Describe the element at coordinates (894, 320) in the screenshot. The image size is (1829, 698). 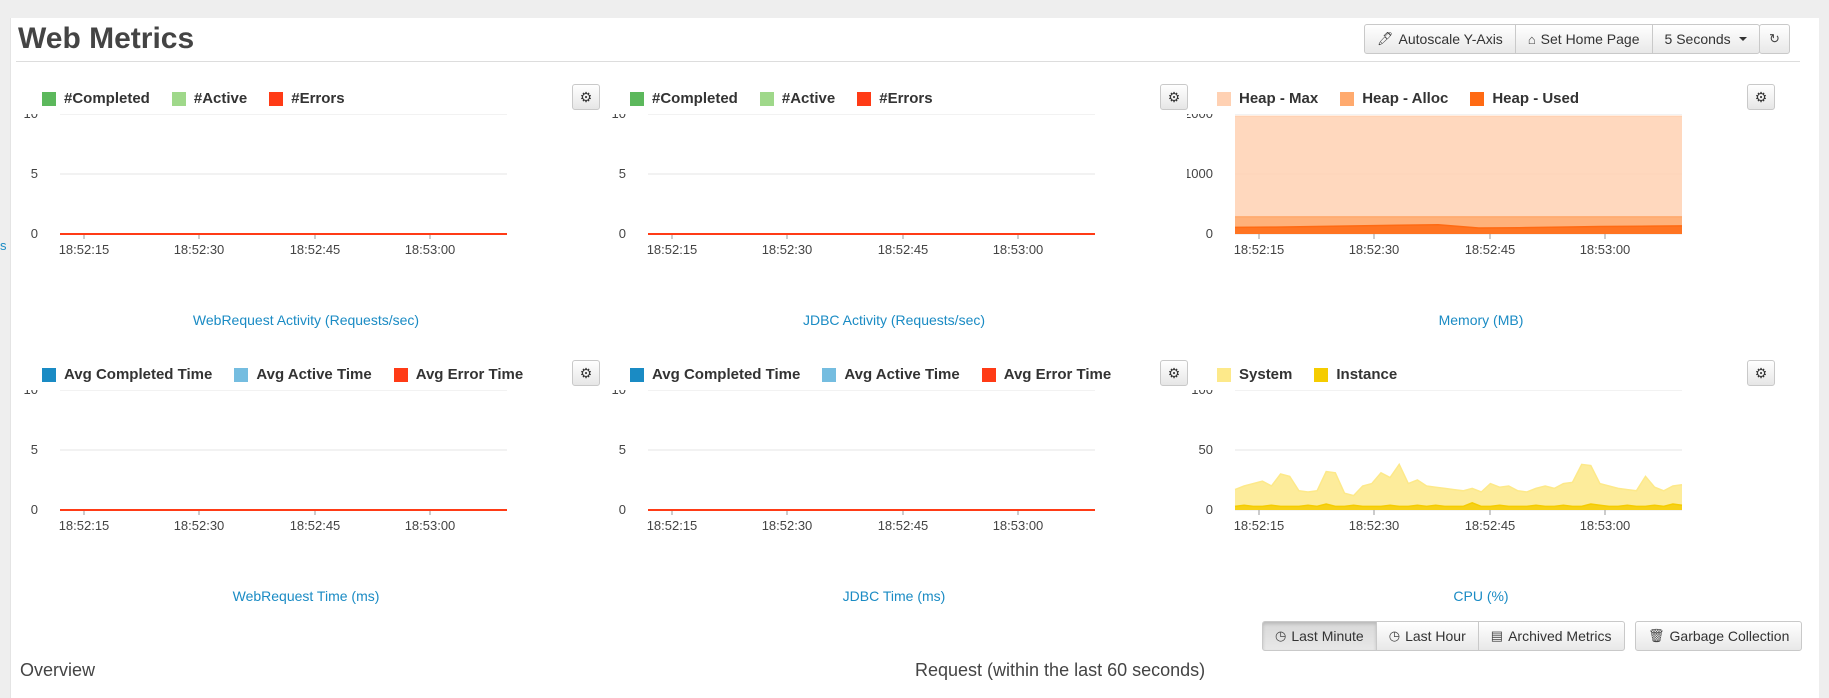
I see `chart-title: JDBC Activity (Requests/sec)` at that location.